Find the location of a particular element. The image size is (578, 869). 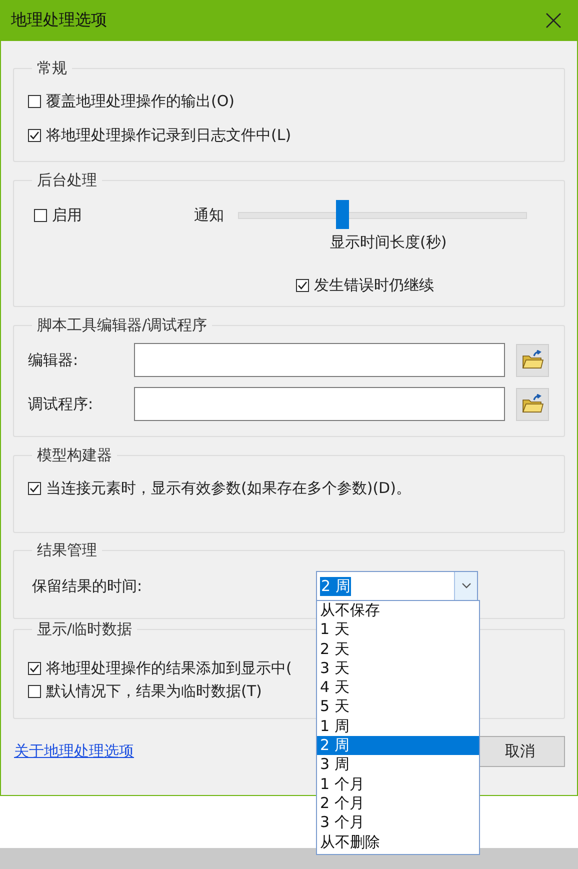

field-label: 保留结果的时间: is located at coordinates (88, 586).